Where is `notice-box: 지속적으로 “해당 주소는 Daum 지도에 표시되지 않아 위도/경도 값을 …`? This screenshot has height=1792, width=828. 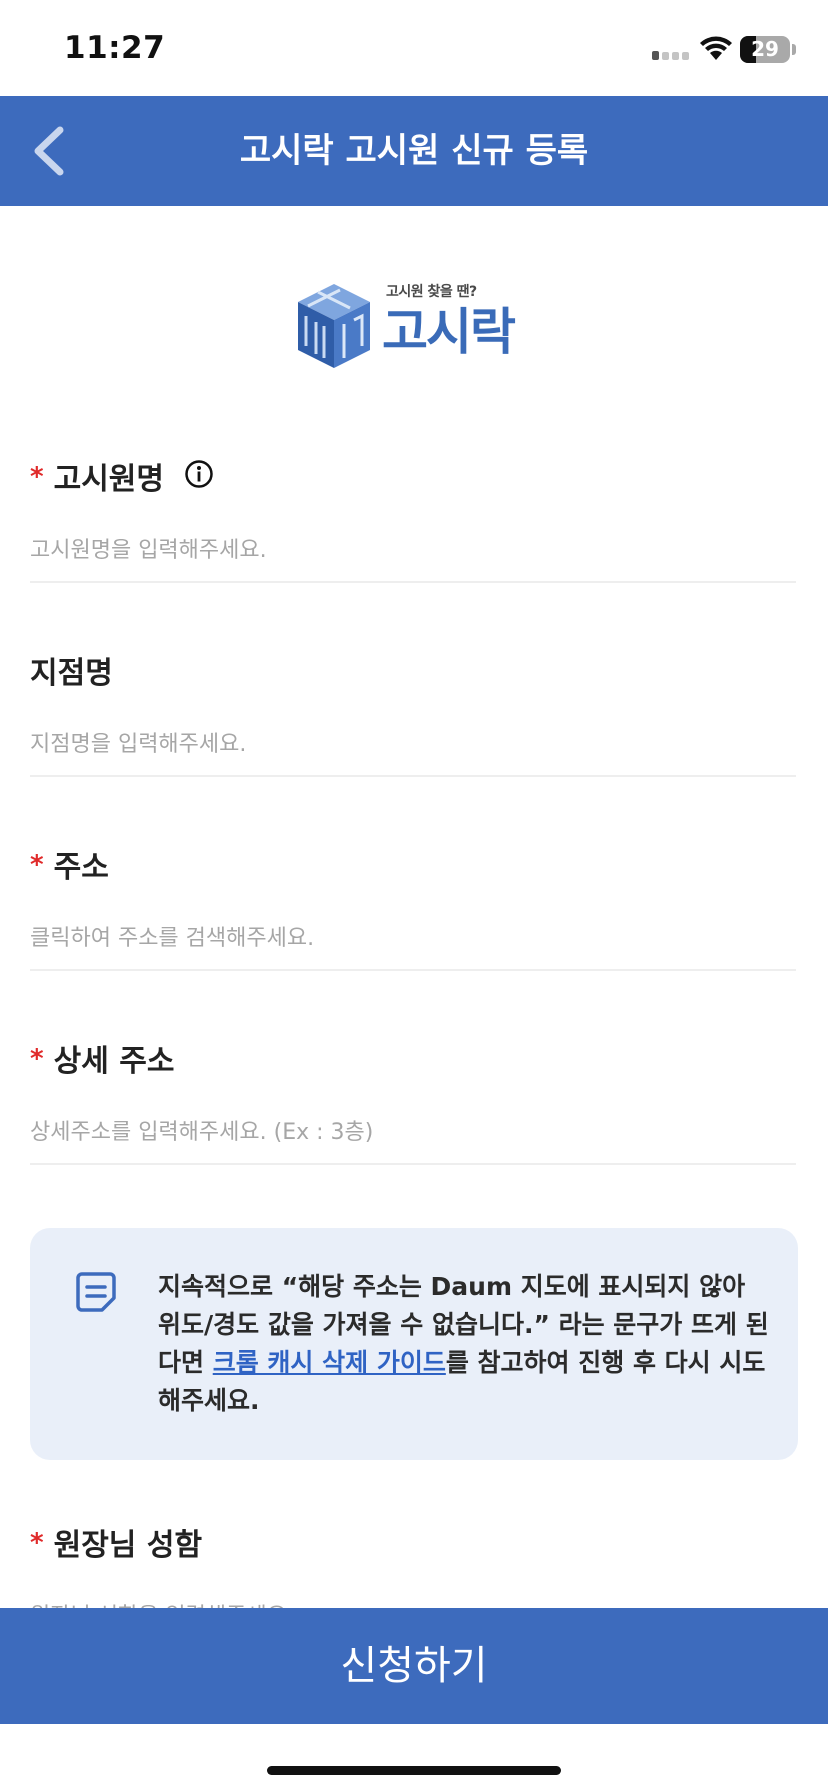
notice-box: 지속적으로 “해당 주소는 Daum 지도에 표시되지 않아 위도/경도 값을 … is located at coordinates (414, 1344).